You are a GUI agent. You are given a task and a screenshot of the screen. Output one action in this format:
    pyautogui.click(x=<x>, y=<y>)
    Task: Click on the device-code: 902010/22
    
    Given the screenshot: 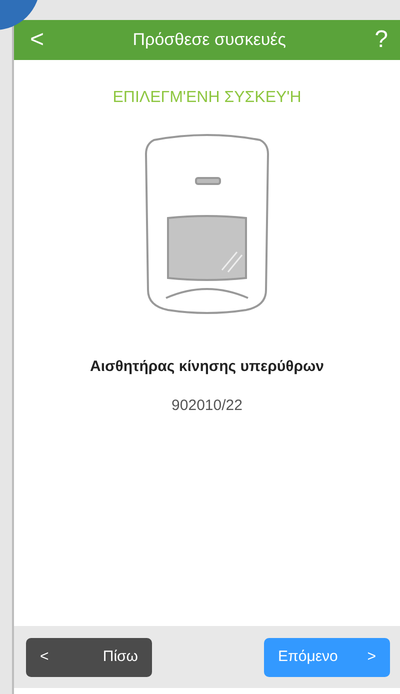 What is the action you would take?
    pyautogui.click(x=207, y=406)
    